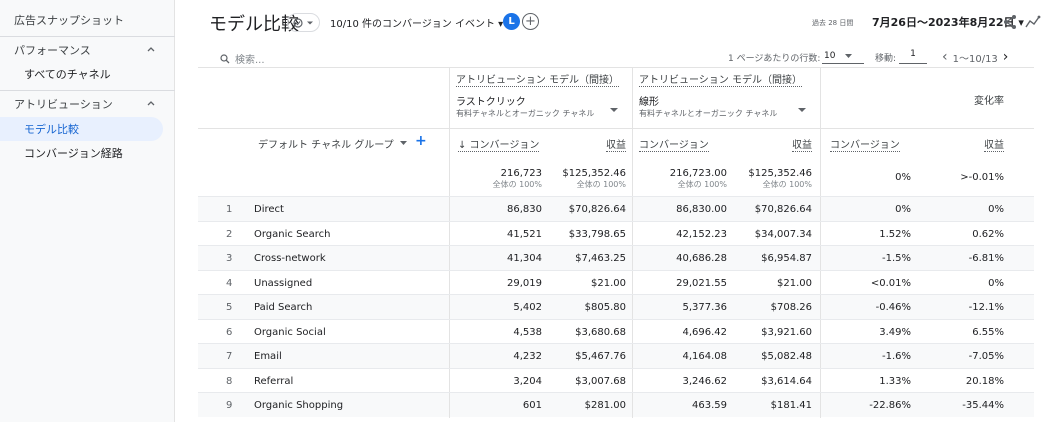 Image resolution: width=1046 pixels, height=422 pixels. What do you see at coordinates (290, 332) in the screenshot?
I see `channel-name: Organic Social` at bounding box center [290, 332].